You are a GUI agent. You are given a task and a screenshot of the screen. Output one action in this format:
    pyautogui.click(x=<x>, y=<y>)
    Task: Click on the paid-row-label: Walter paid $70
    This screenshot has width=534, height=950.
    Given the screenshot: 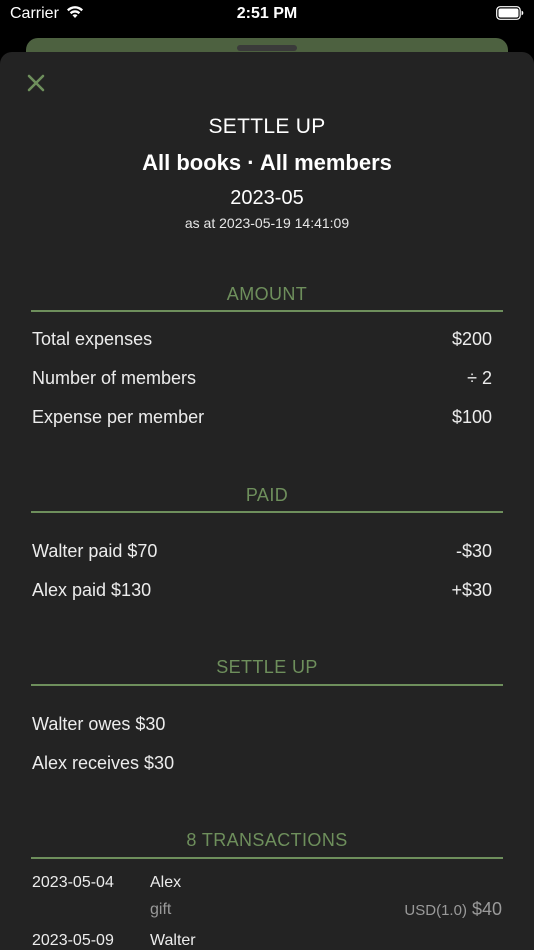 What is the action you would take?
    pyautogui.click(x=95, y=551)
    